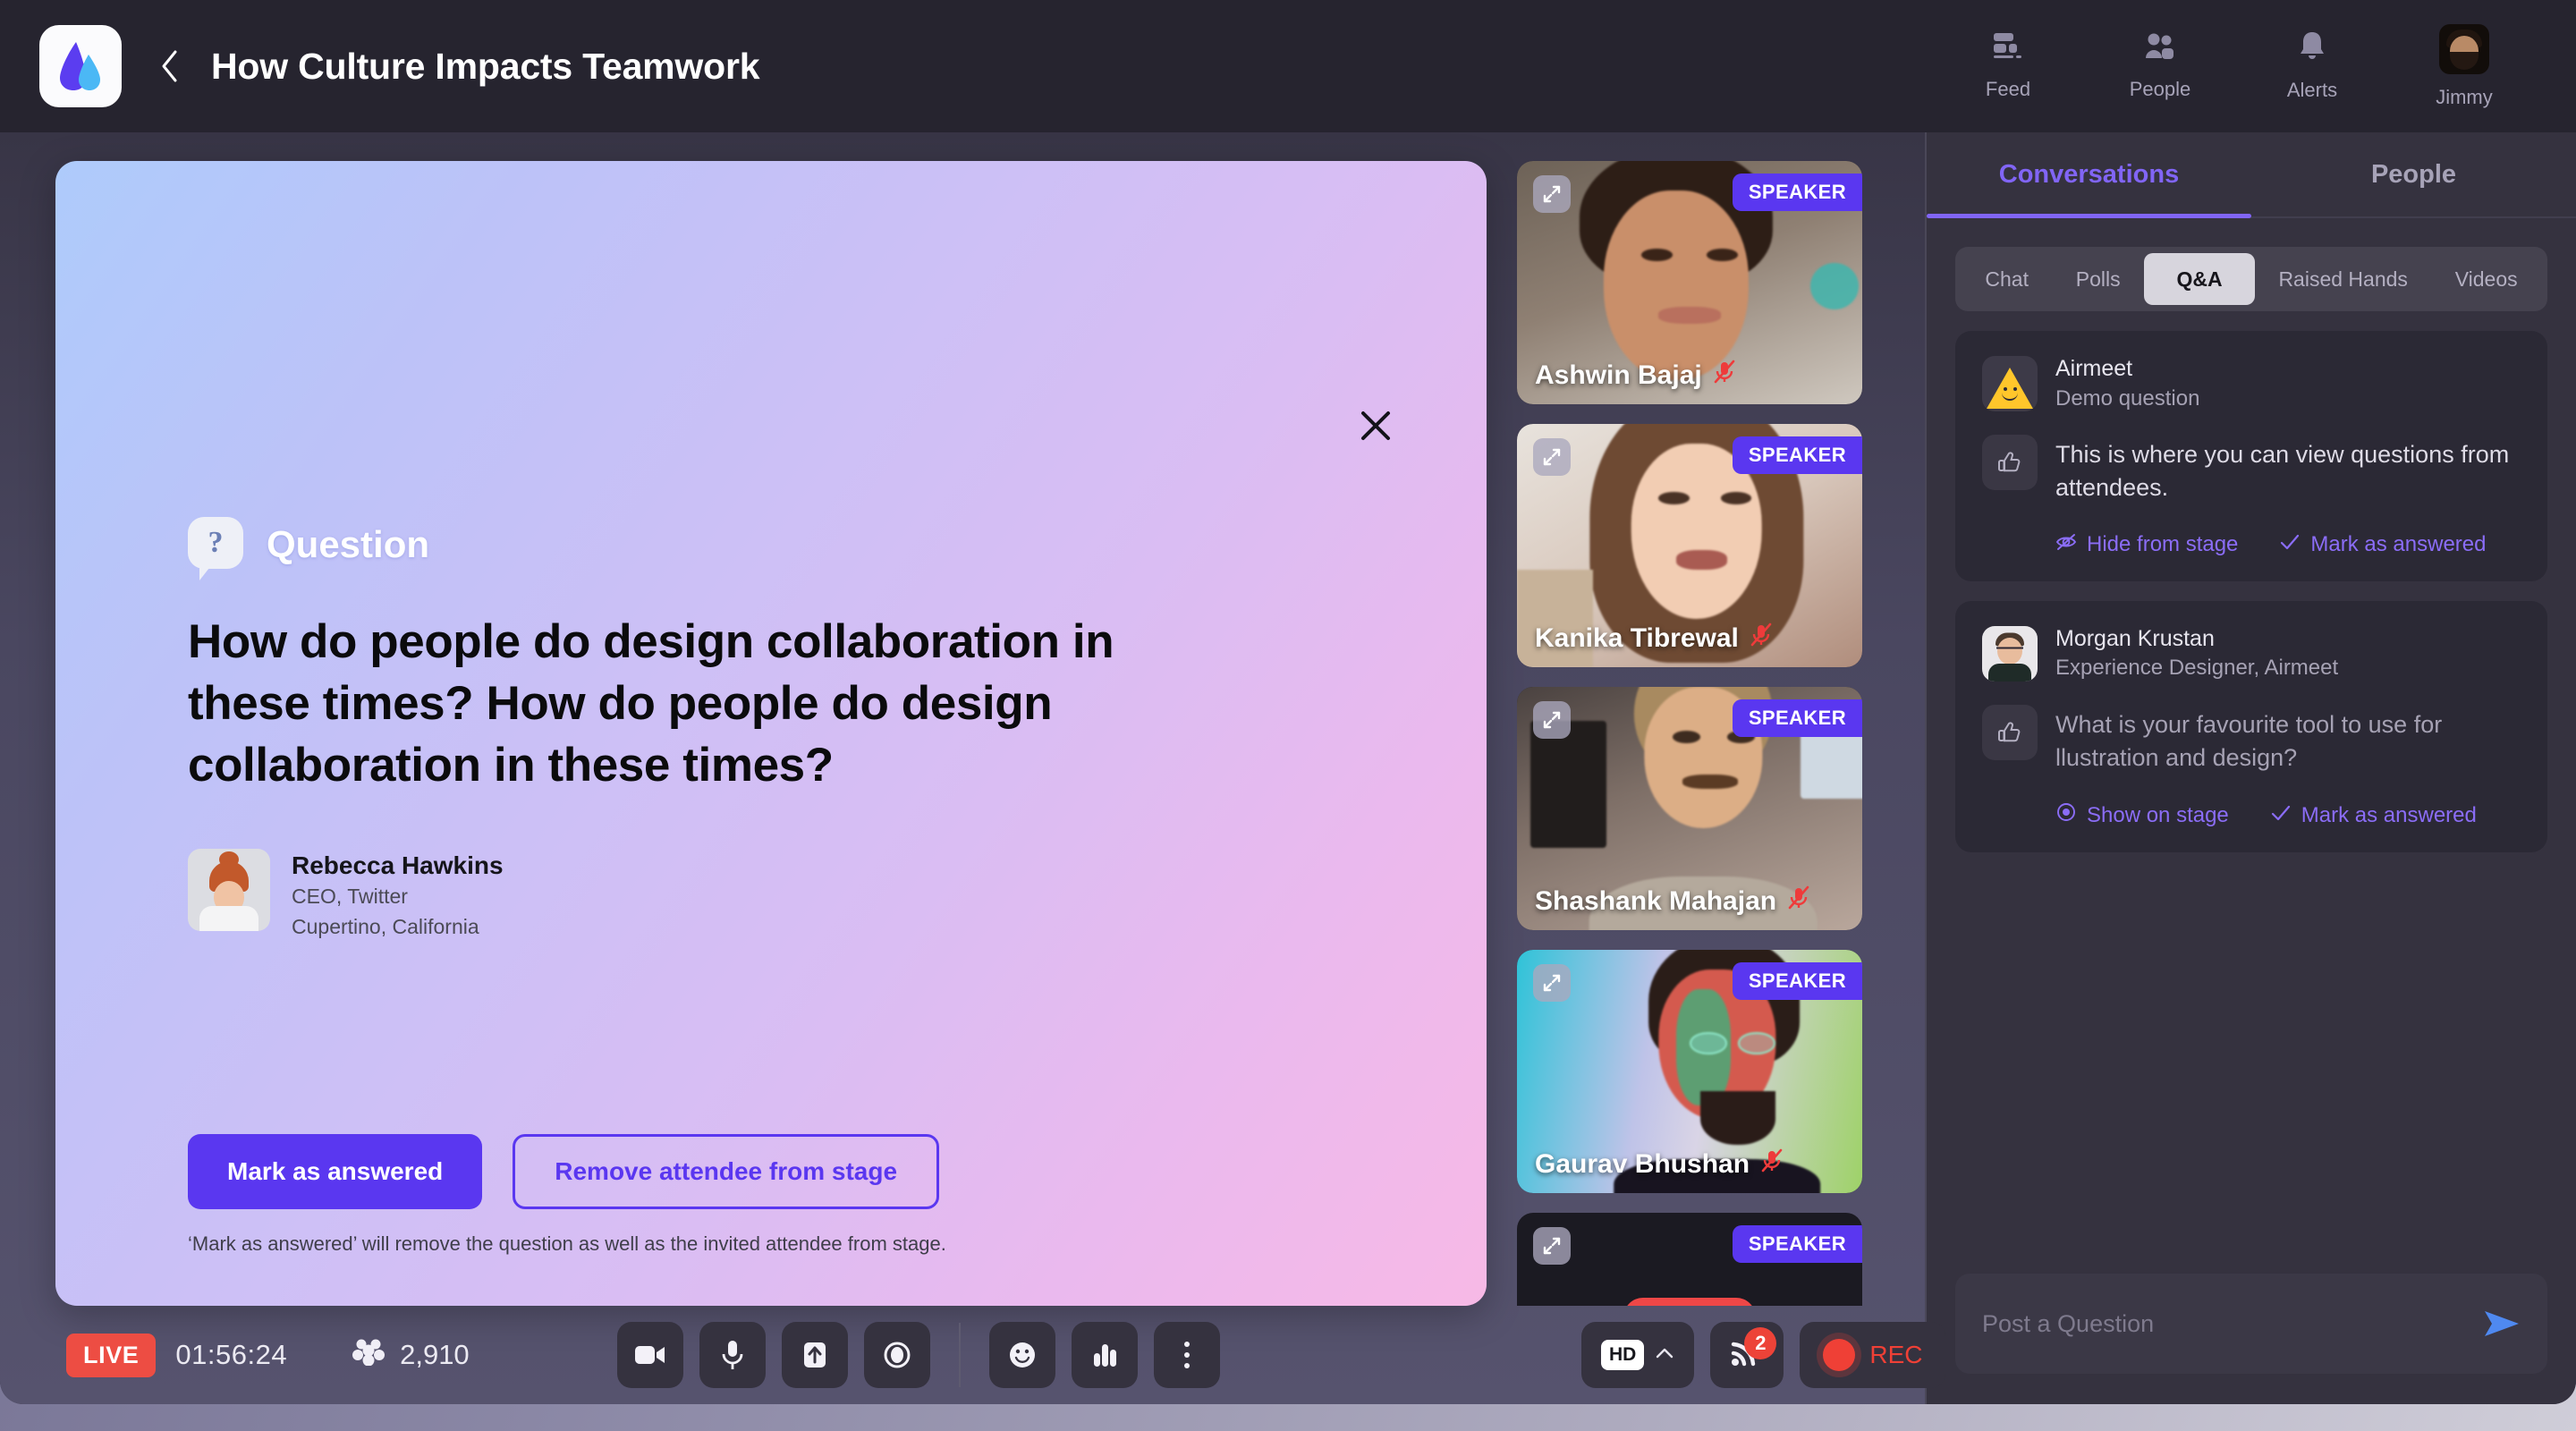  I want to click on question-composer, so click(2251, 1324).